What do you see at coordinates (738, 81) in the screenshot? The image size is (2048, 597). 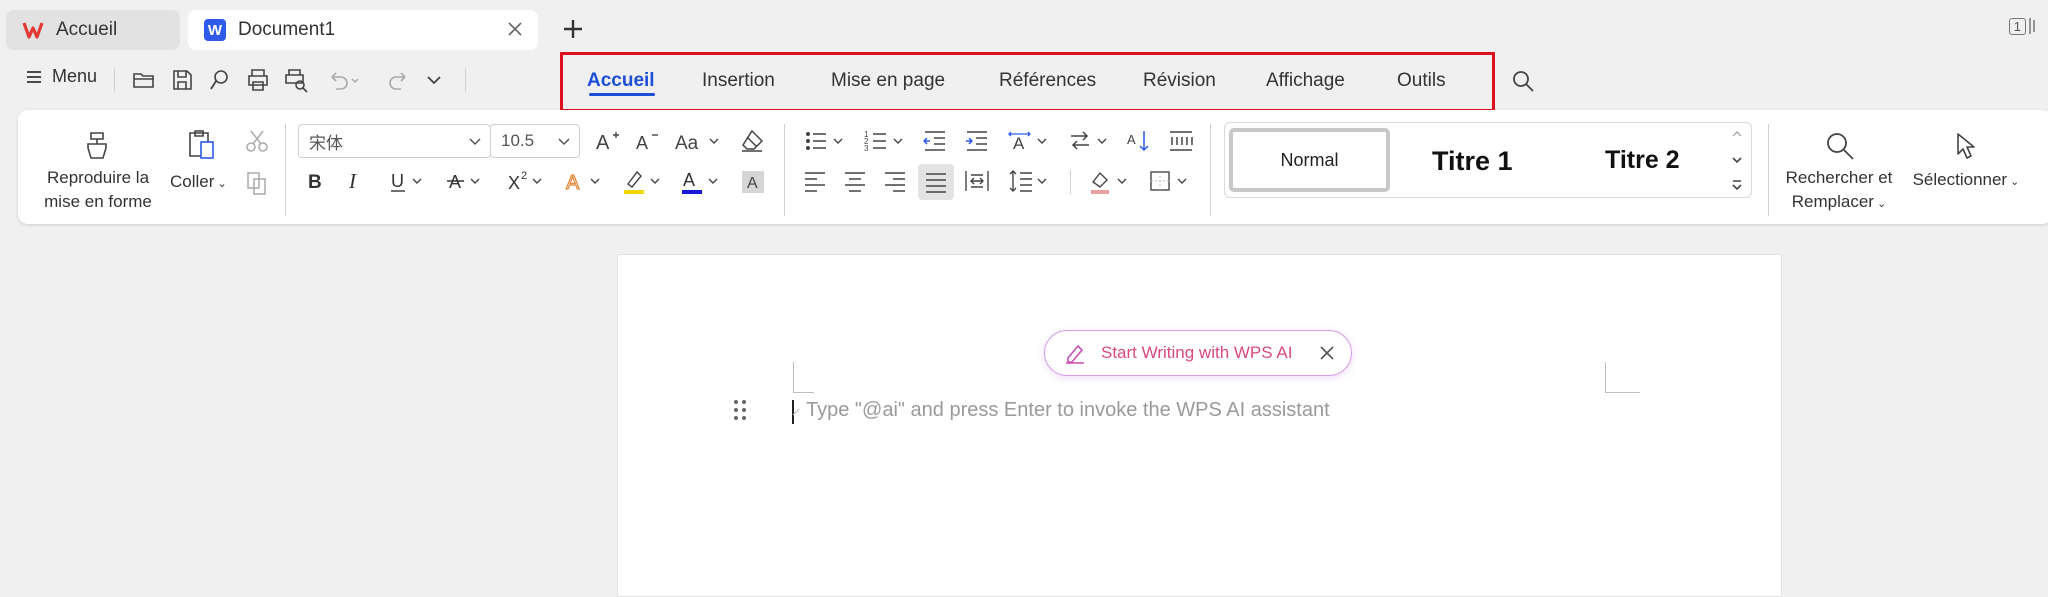 I see `tab-insertion: Insertion` at bounding box center [738, 81].